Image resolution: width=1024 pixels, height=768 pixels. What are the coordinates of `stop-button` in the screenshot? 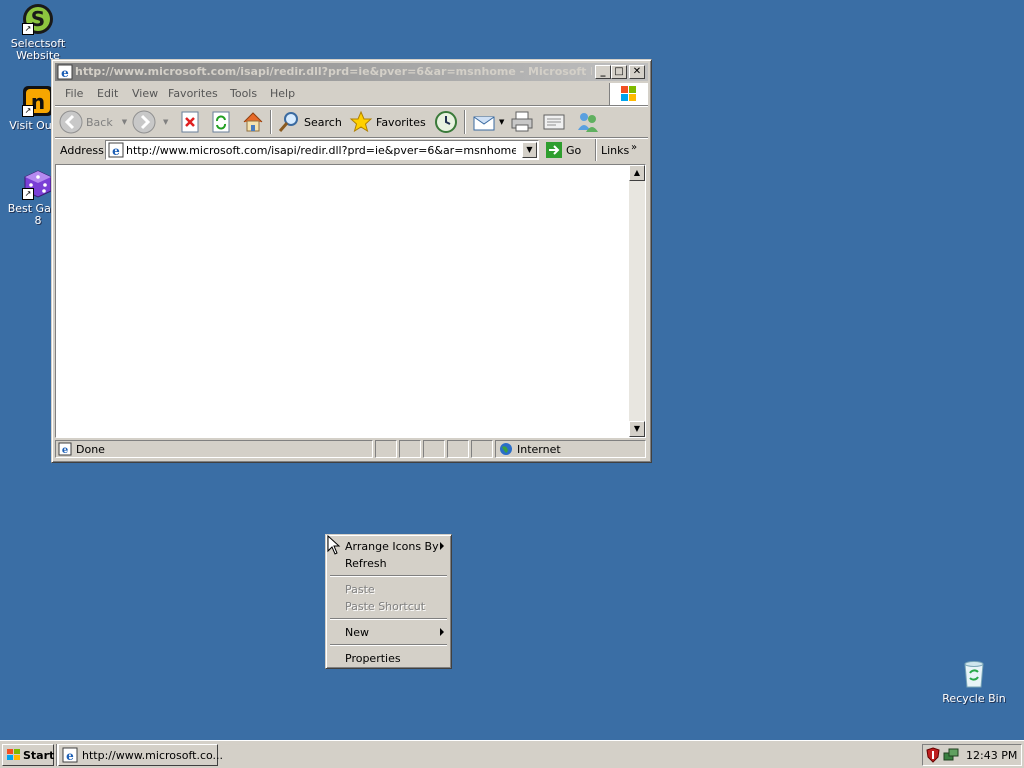 It's located at (190, 122).